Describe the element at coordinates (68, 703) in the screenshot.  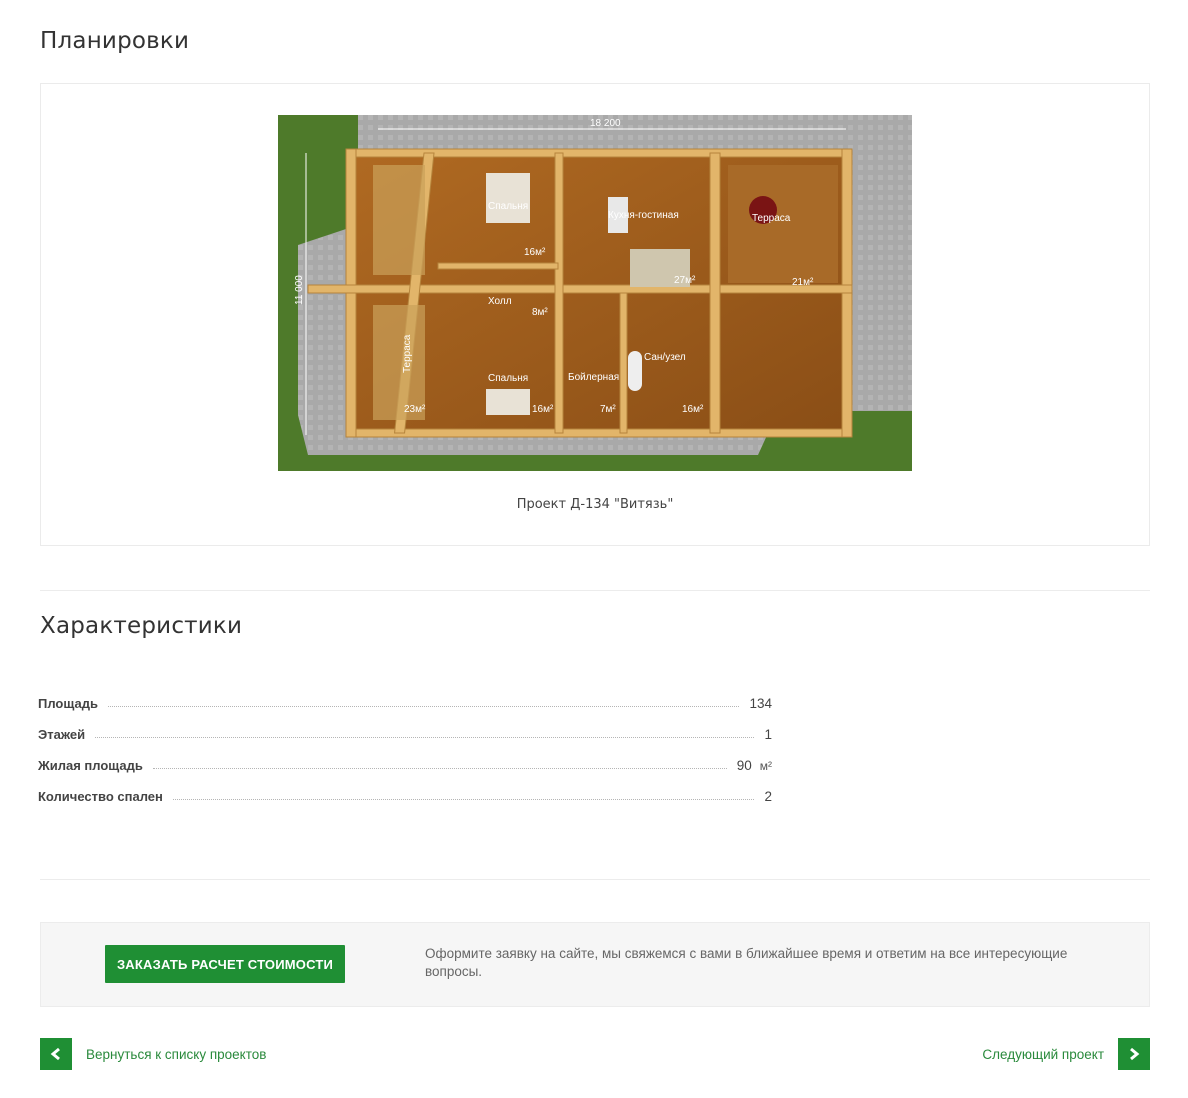
I see `prop-name: Площадь` at that location.